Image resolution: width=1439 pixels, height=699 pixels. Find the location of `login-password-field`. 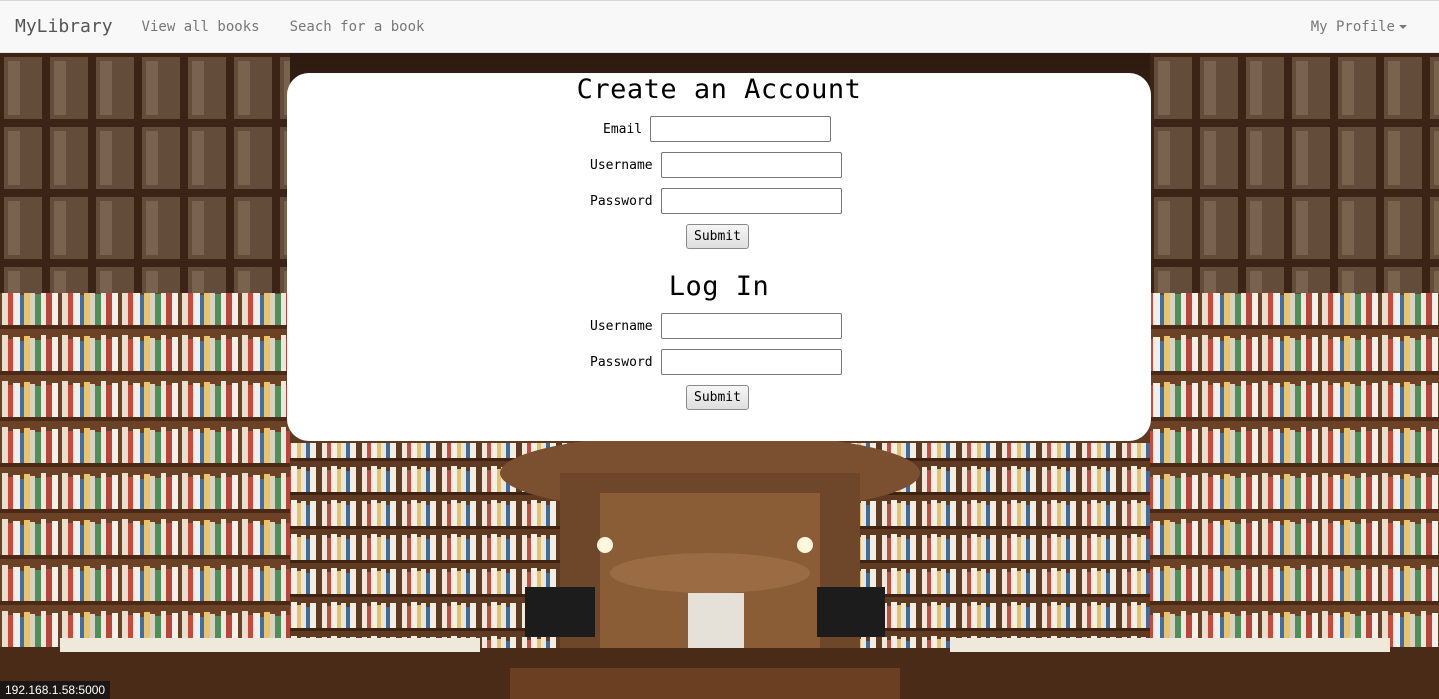

login-password-field is located at coordinates (751, 362).